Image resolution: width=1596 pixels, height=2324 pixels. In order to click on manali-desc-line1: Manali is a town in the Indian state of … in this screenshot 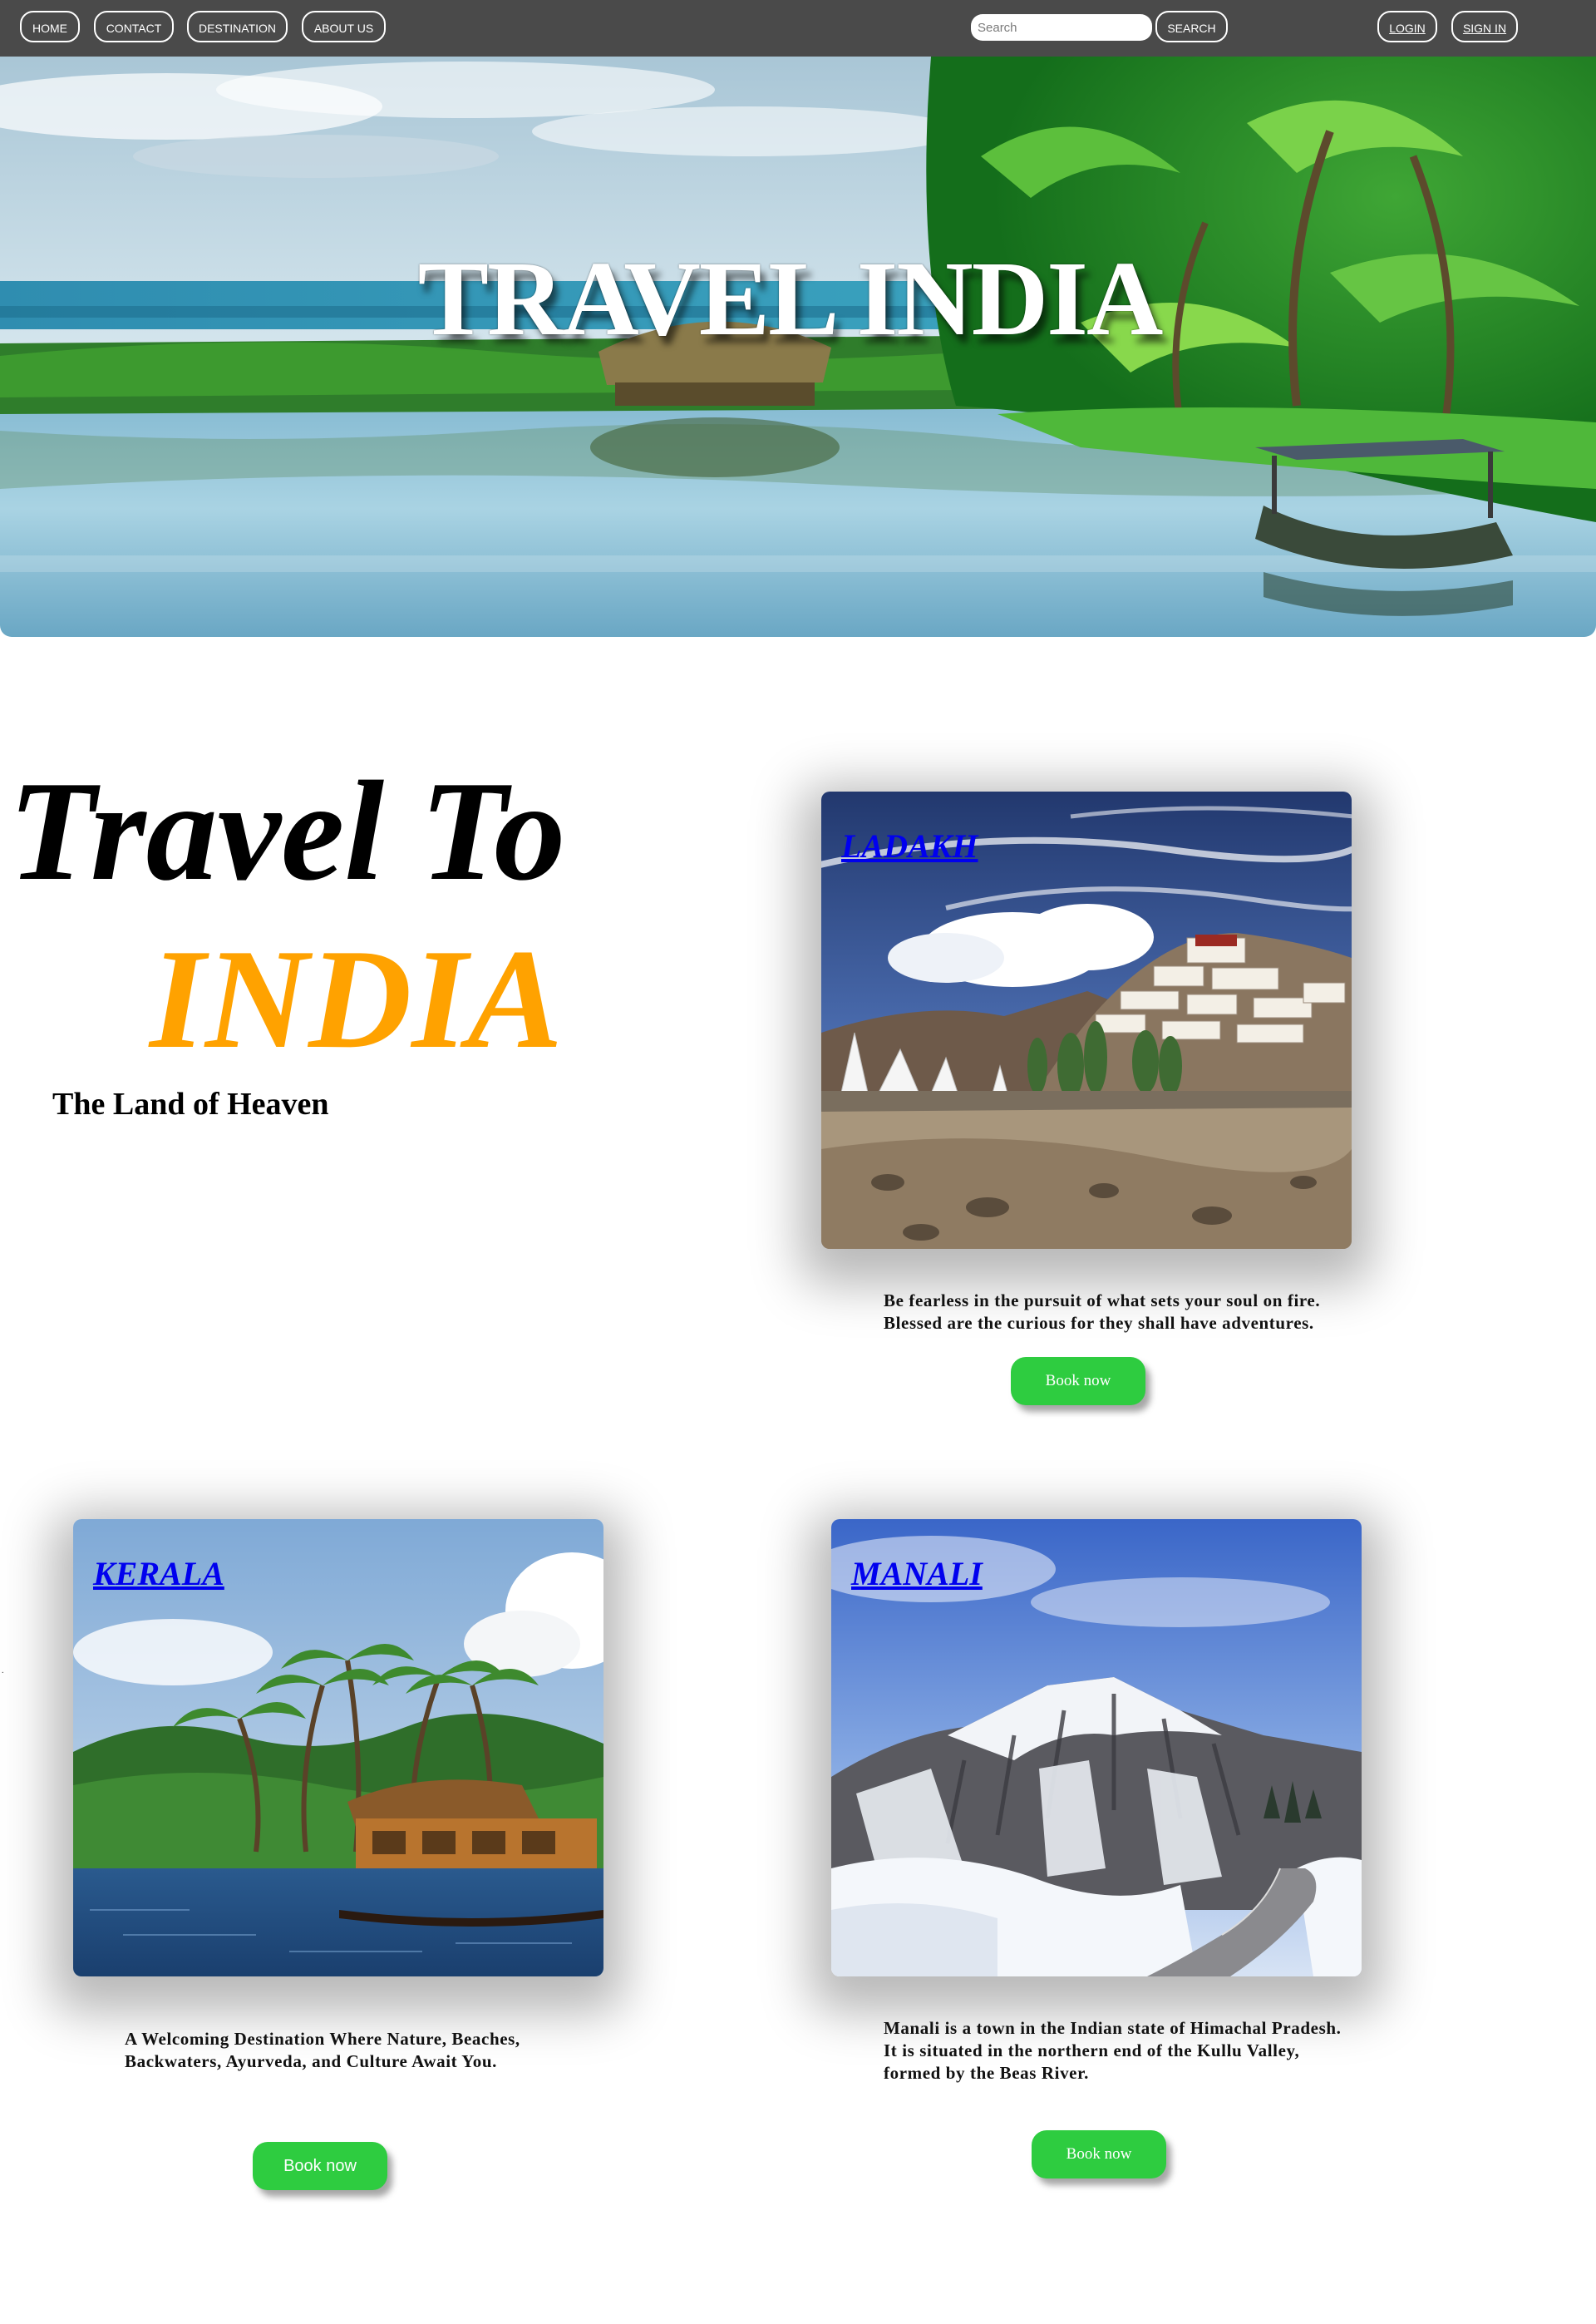, I will do `click(1113, 2028)`.